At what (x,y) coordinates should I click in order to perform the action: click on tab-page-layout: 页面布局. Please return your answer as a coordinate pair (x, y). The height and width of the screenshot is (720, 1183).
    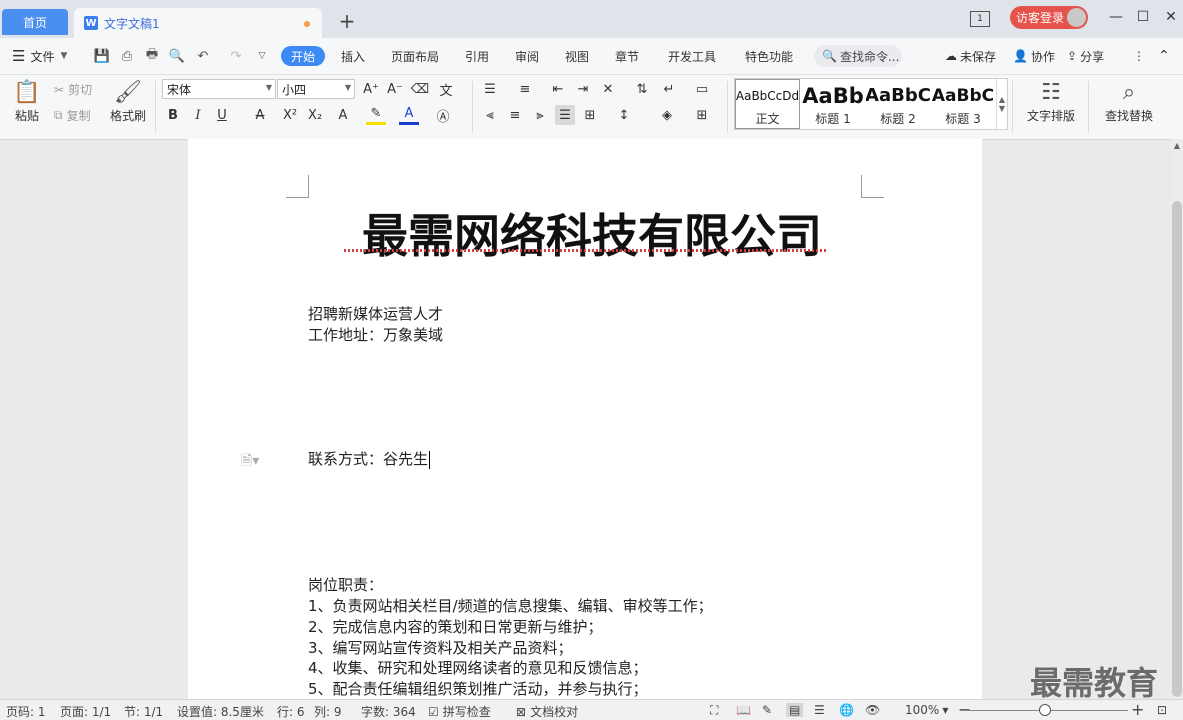
    Looking at the image, I should click on (415, 56).